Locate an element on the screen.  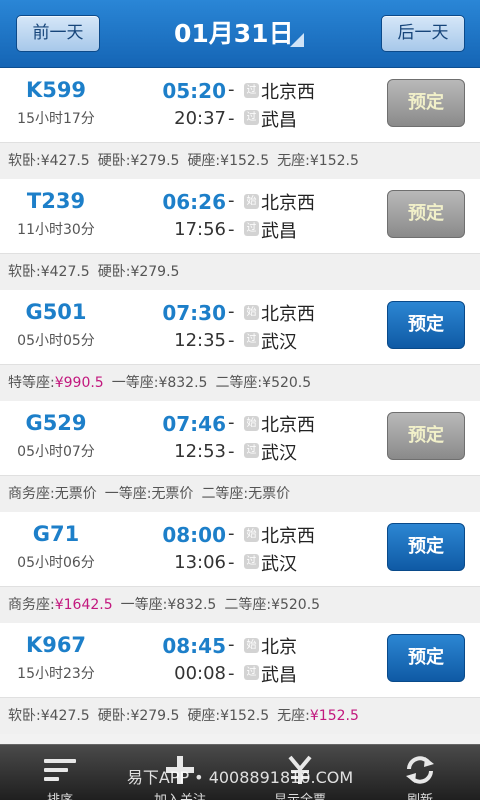
seat-prices: 商务座:¥1642.5 一等座:¥832.5 二等座:¥520.5 is located at coordinates (240, 604).